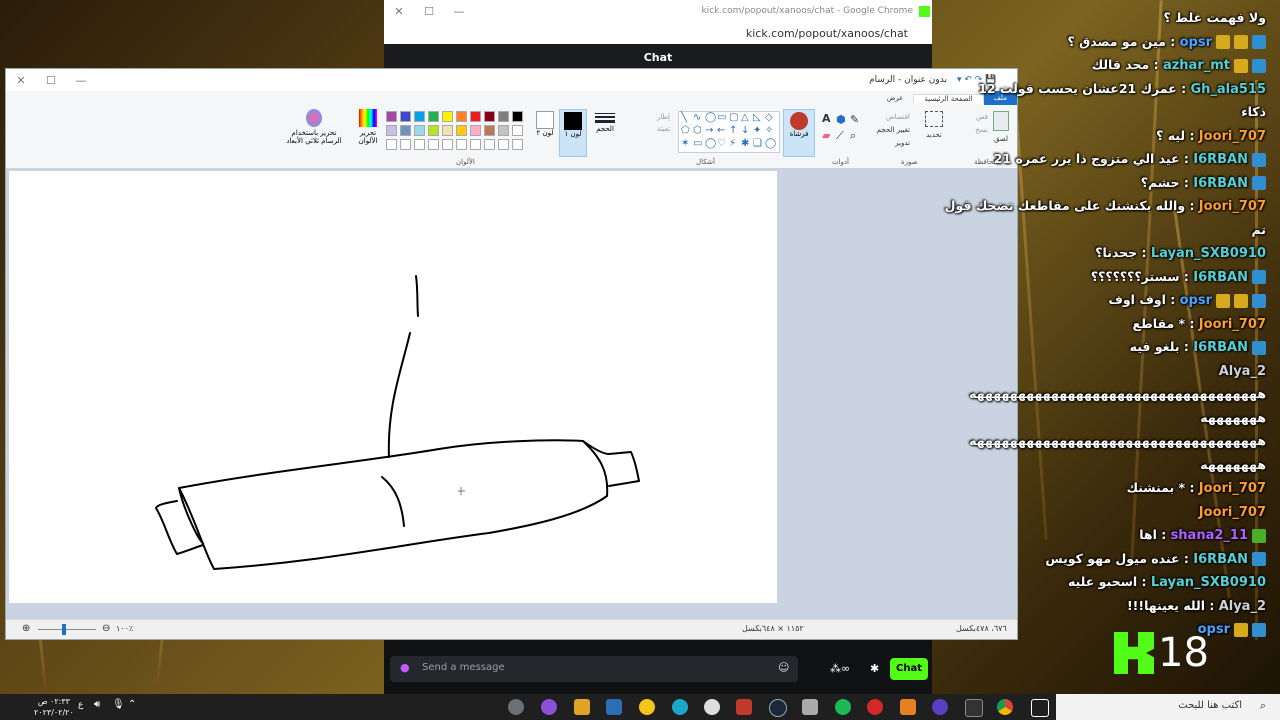 The image size is (1280, 720). What do you see at coordinates (745, 117) in the screenshot?
I see `shape-option: △` at bounding box center [745, 117].